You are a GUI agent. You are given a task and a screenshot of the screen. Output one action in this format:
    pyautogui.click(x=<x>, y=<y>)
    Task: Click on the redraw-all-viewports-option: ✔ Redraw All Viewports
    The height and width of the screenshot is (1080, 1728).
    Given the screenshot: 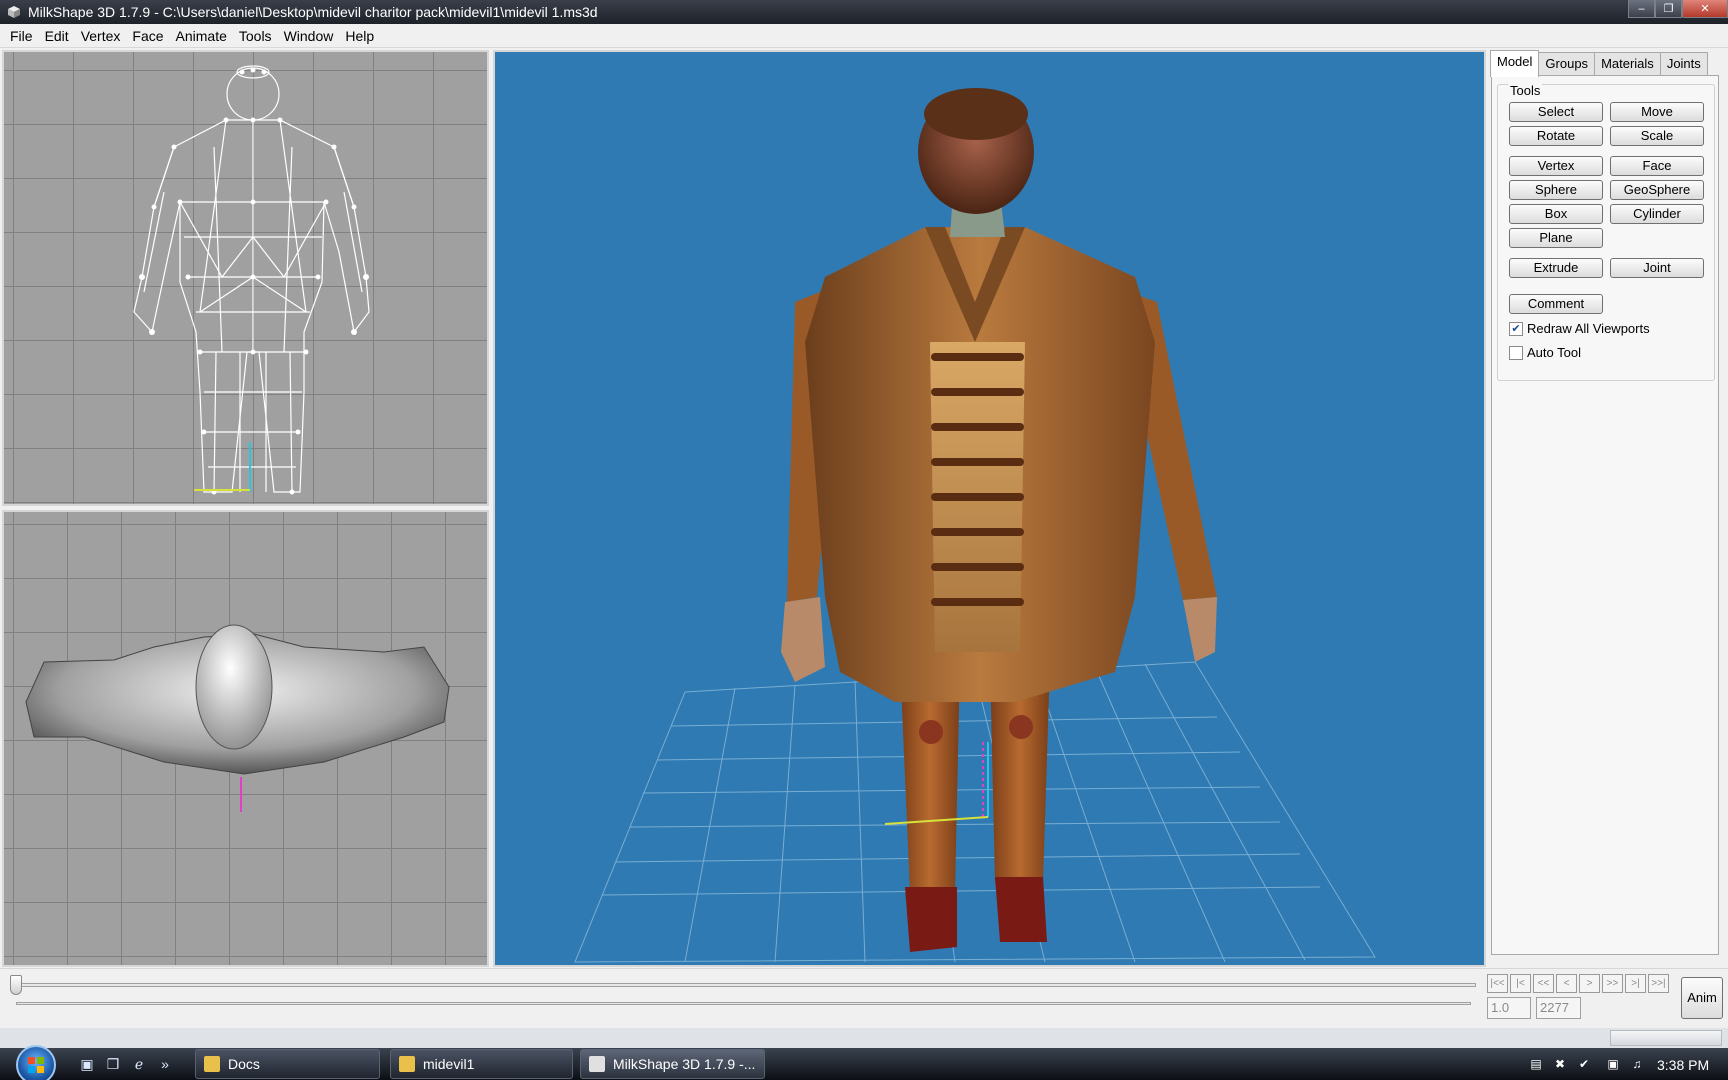 What is the action you would take?
    pyautogui.click(x=1579, y=328)
    